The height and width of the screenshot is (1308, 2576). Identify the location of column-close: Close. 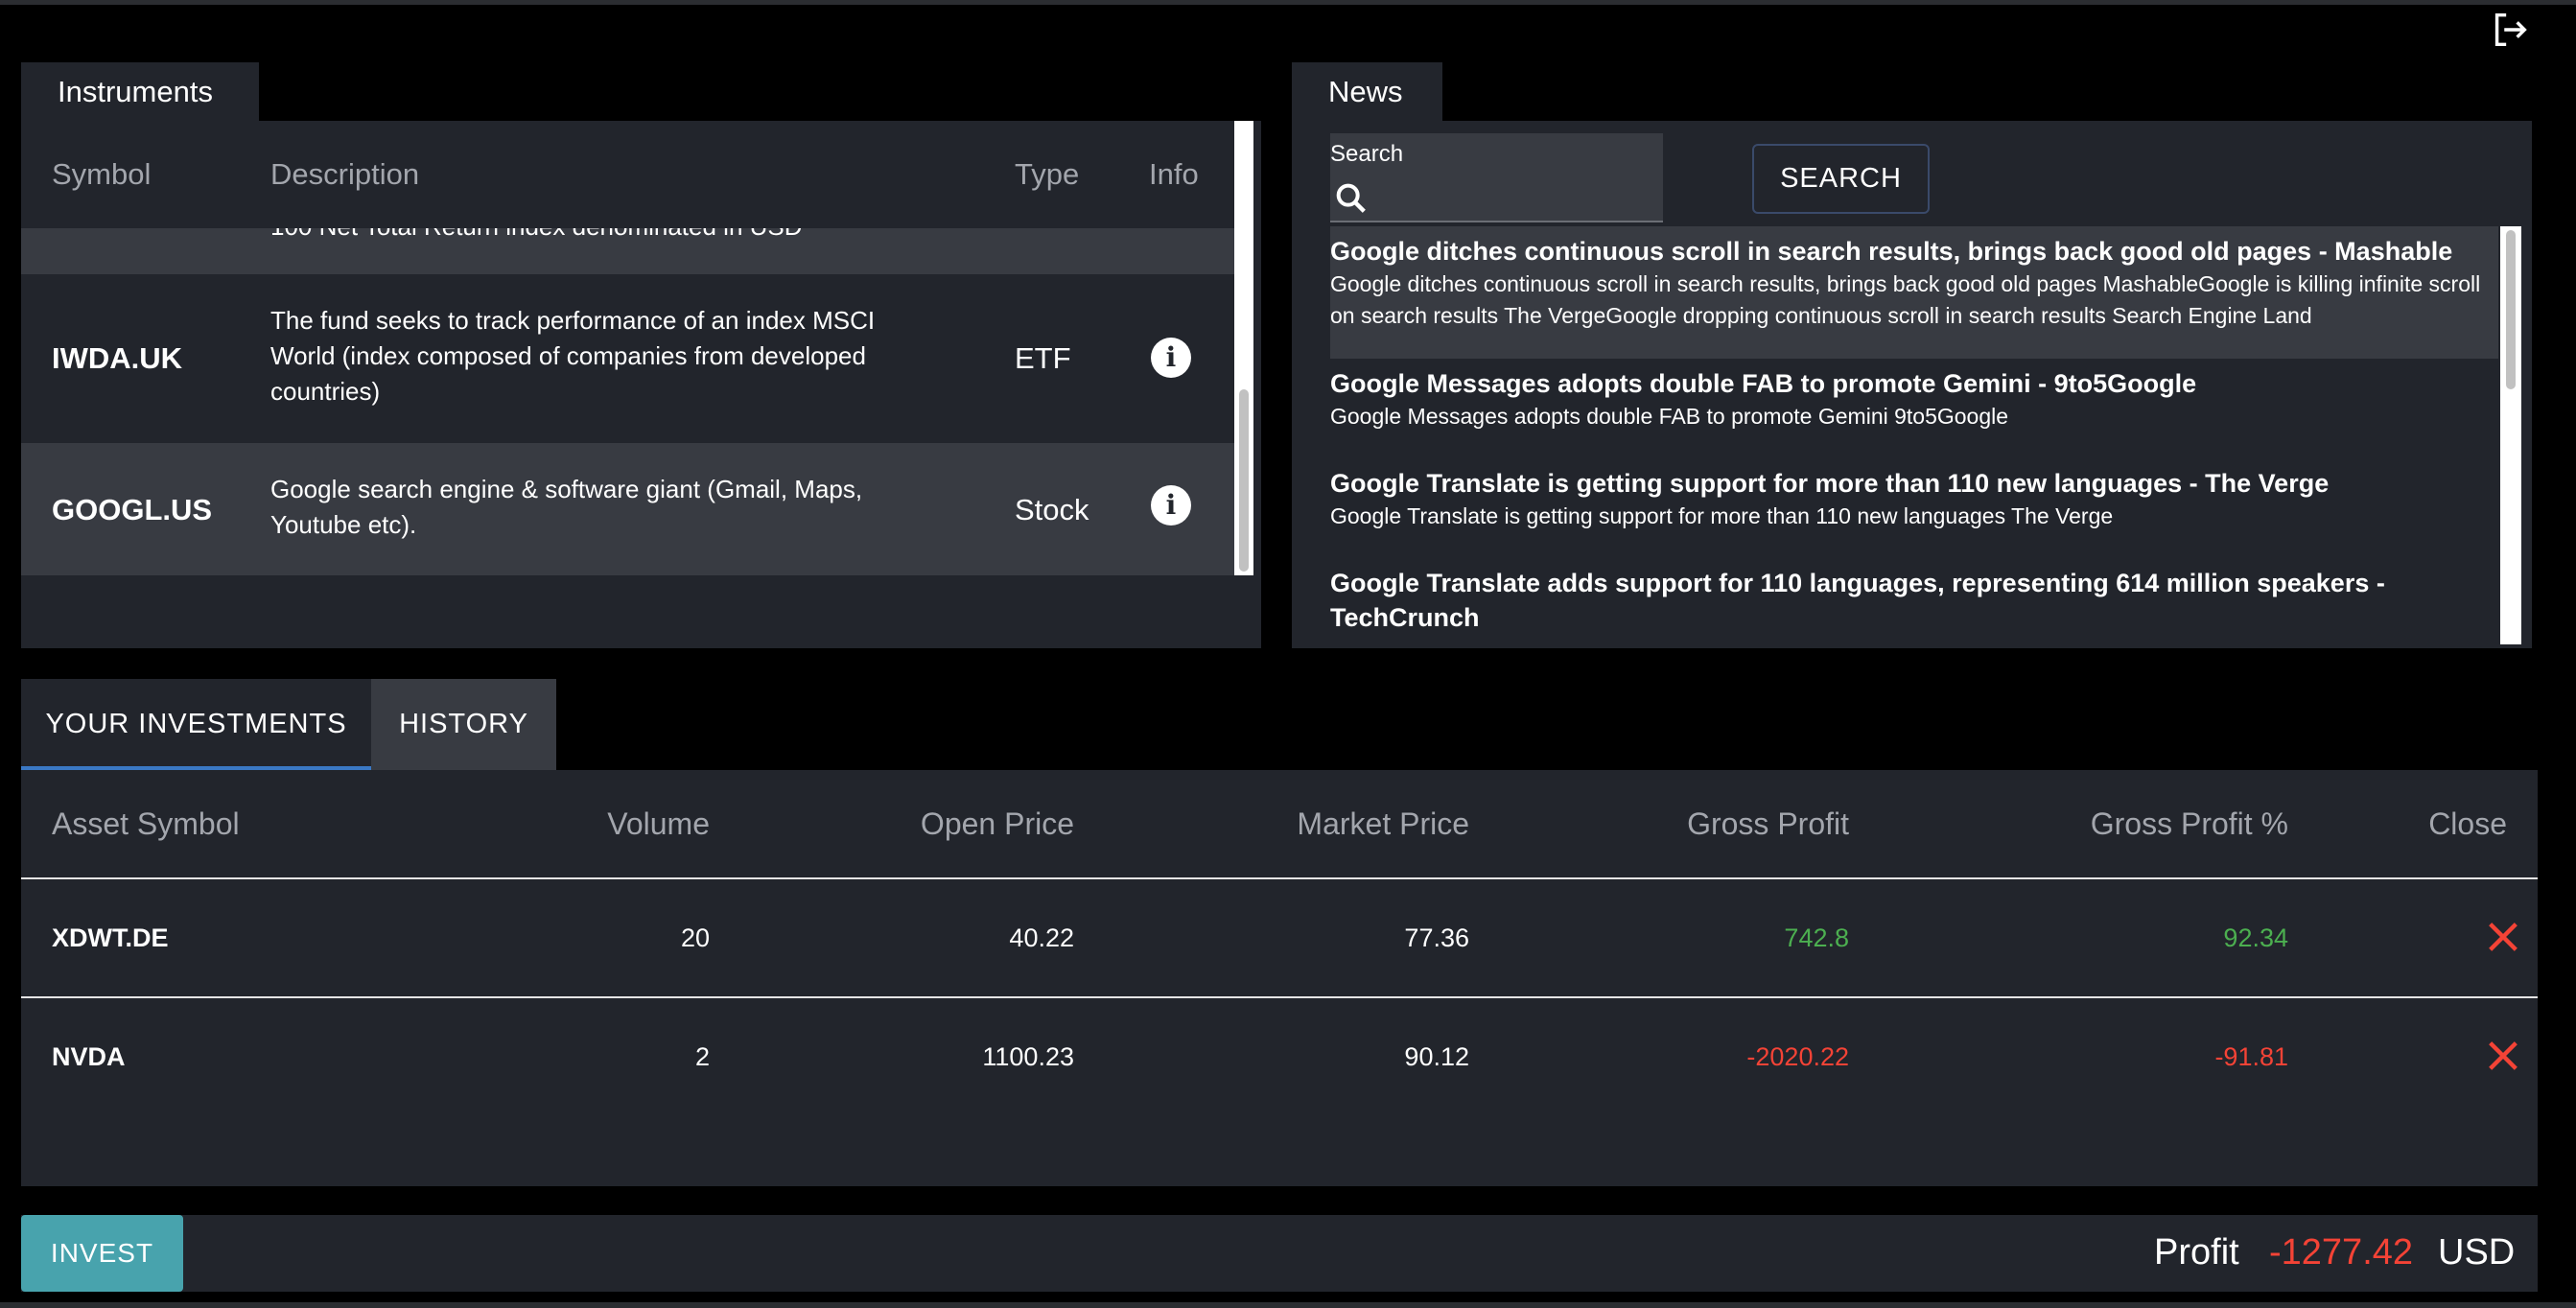
(2467, 823).